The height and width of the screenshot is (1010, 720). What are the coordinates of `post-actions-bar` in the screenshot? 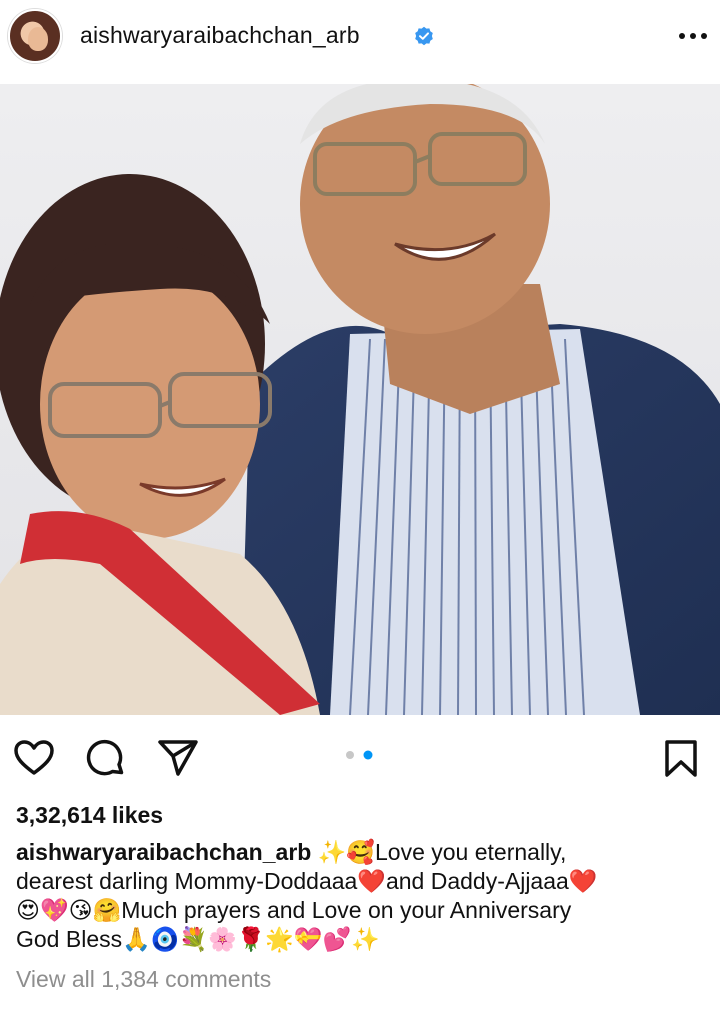 It's located at (360, 760).